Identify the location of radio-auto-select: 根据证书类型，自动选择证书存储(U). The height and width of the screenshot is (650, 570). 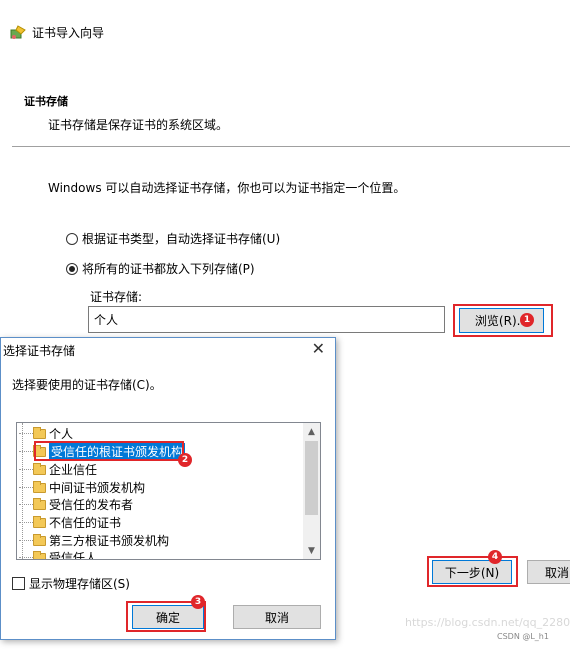
(173, 238).